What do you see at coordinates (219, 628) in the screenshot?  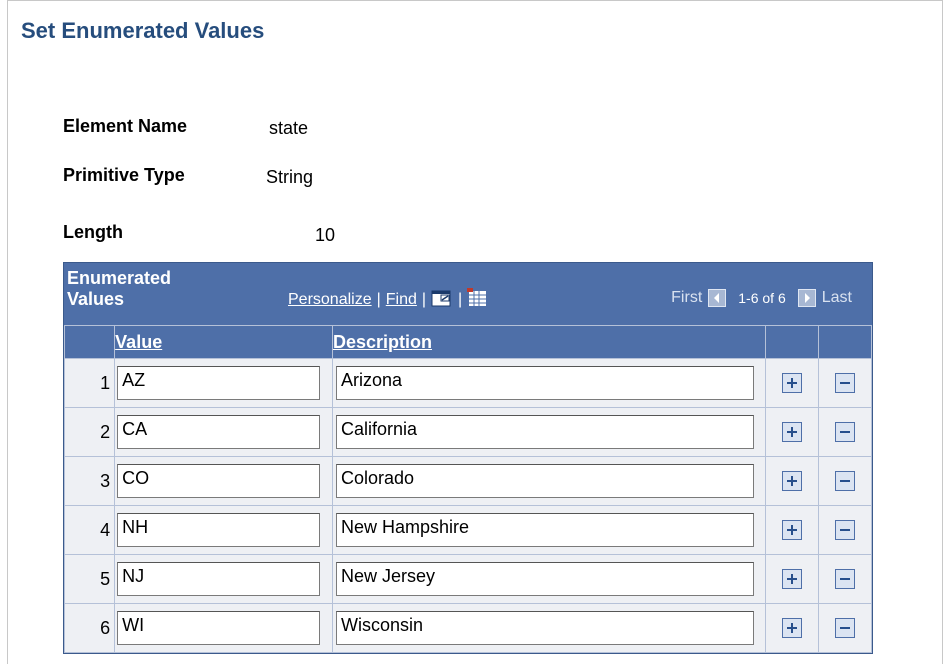 I see `value-input: WI` at bounding box center [219, 628].